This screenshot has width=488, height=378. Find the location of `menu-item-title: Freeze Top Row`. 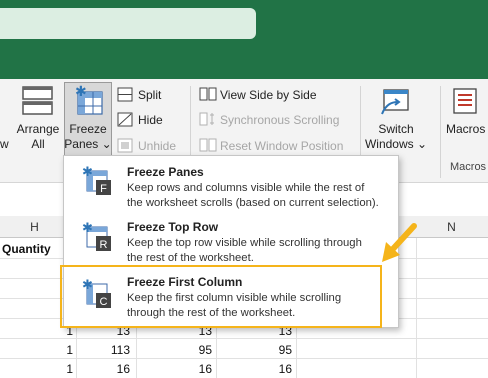

menu-item-title: Freeze Top Row is located at coordinates (173, 227).